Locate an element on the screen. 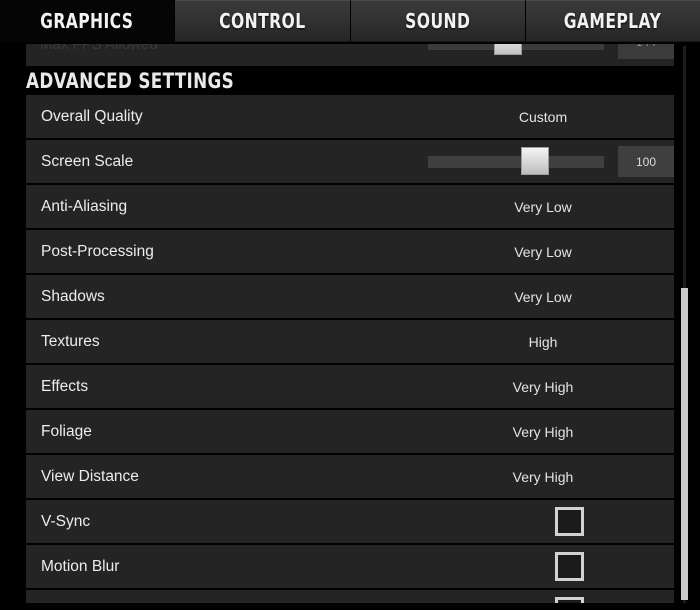  tab-sound: SOUND is located at coordinates (438, 21).